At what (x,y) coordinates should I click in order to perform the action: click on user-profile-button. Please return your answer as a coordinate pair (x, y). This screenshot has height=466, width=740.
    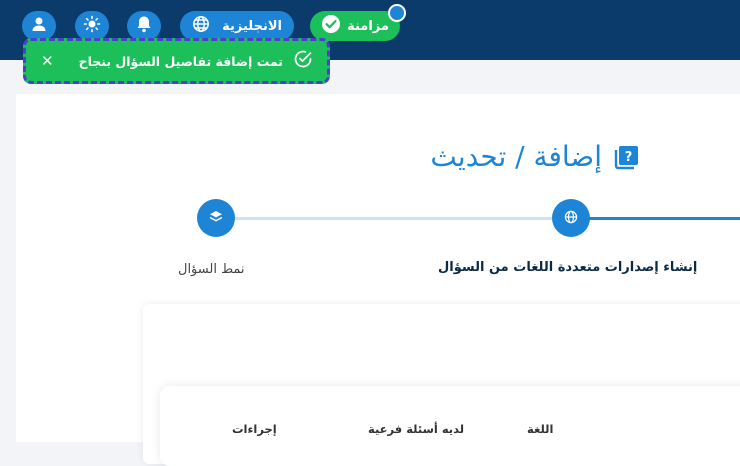
    Looking at the image, I should click on (39, 26).